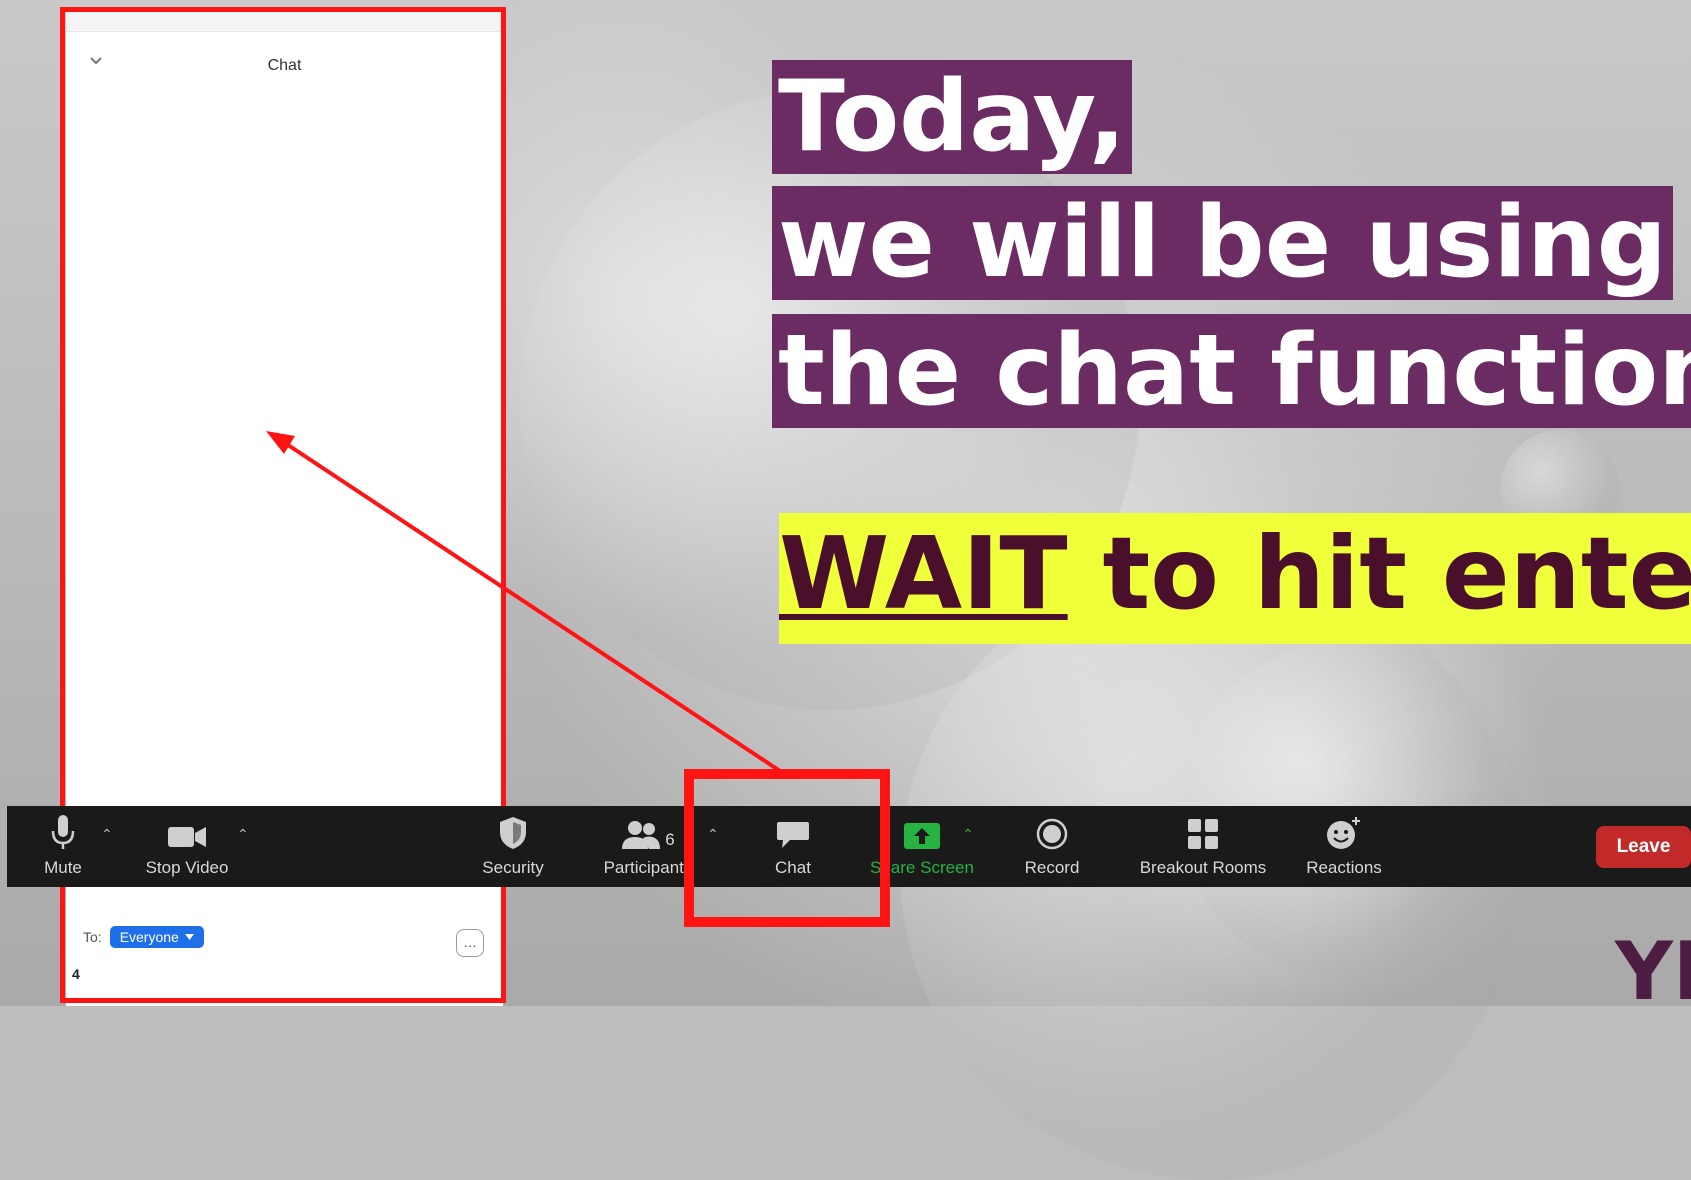  Describe the element at coordinates (189, 937) in the screenshot. I see `caret-down-icon` at that location.